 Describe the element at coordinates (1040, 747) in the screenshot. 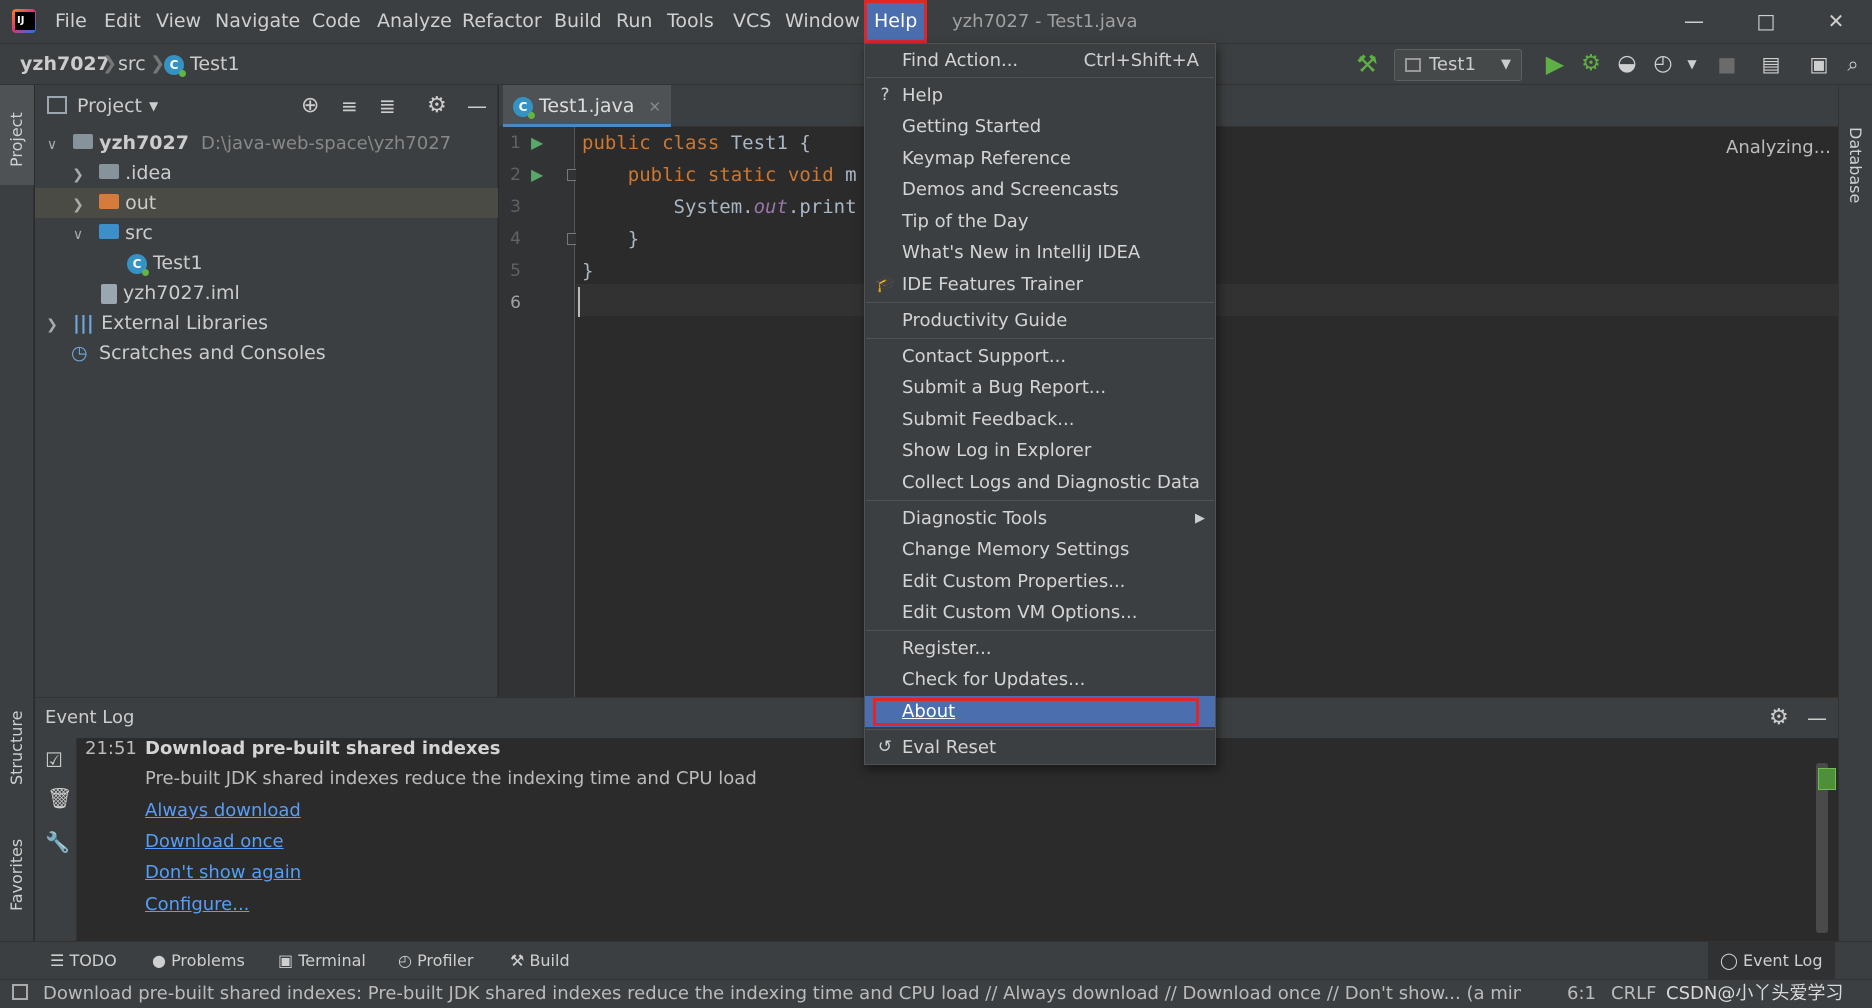

I see `menu-item-eval-reset: ↺ Eval Reset` at that location.